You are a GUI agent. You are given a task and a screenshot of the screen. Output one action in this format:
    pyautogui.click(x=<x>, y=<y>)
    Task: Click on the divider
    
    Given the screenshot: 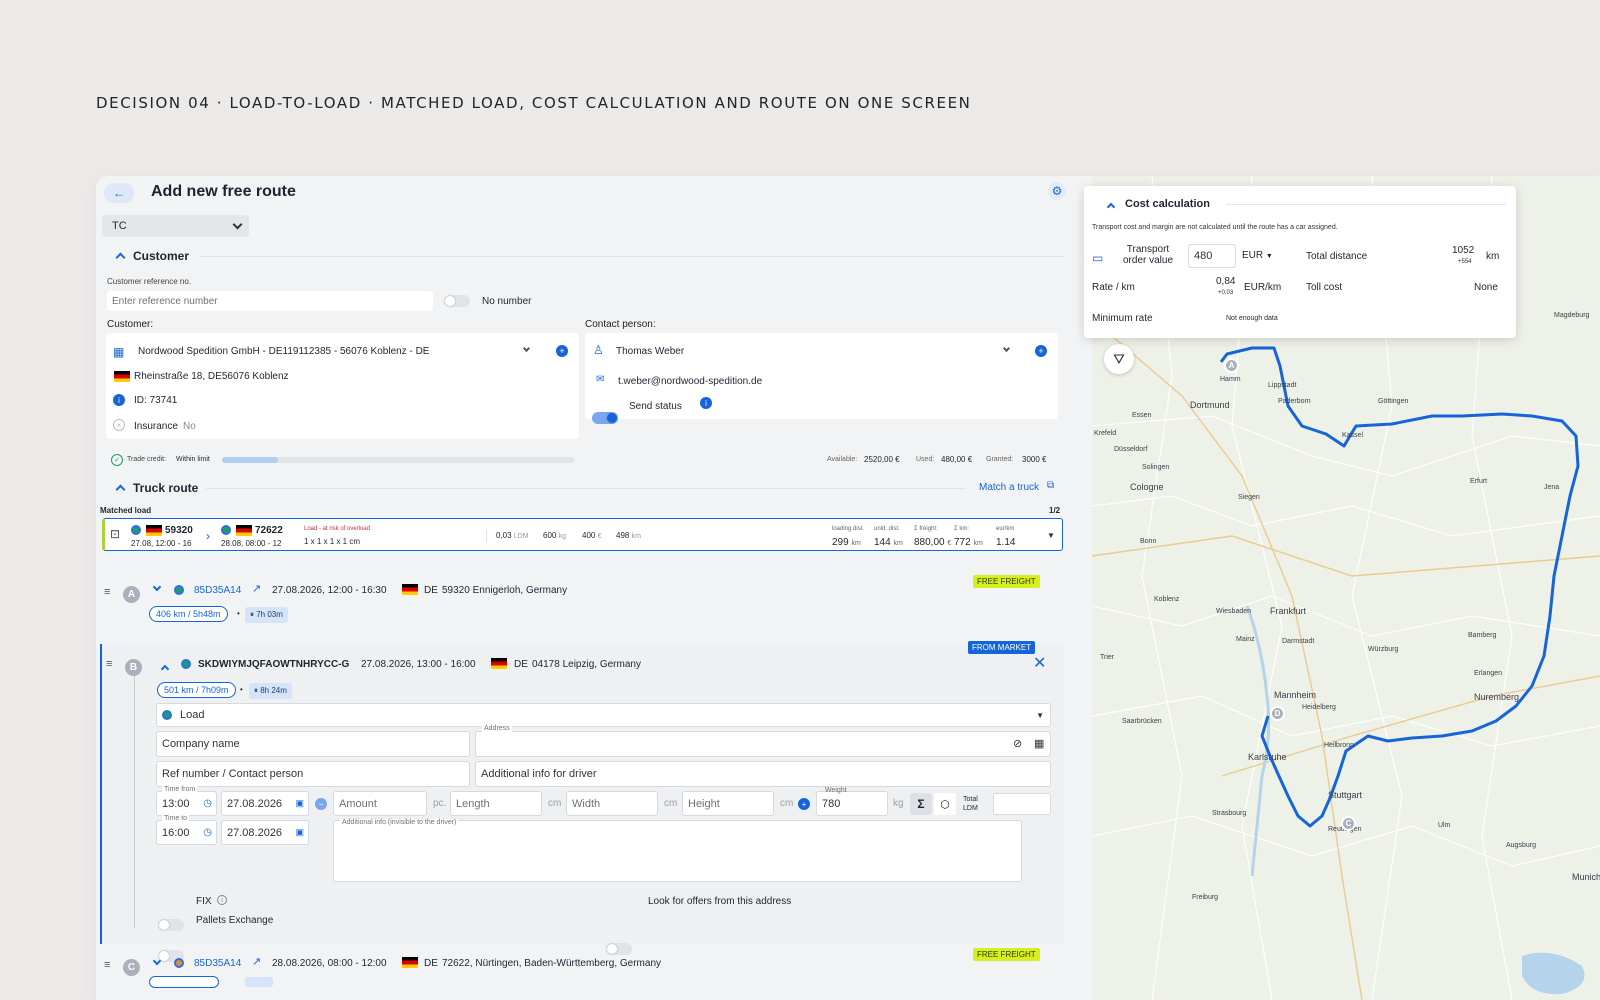 What is the action you would take?
    pyautogui.click(x=586, y=488)
    